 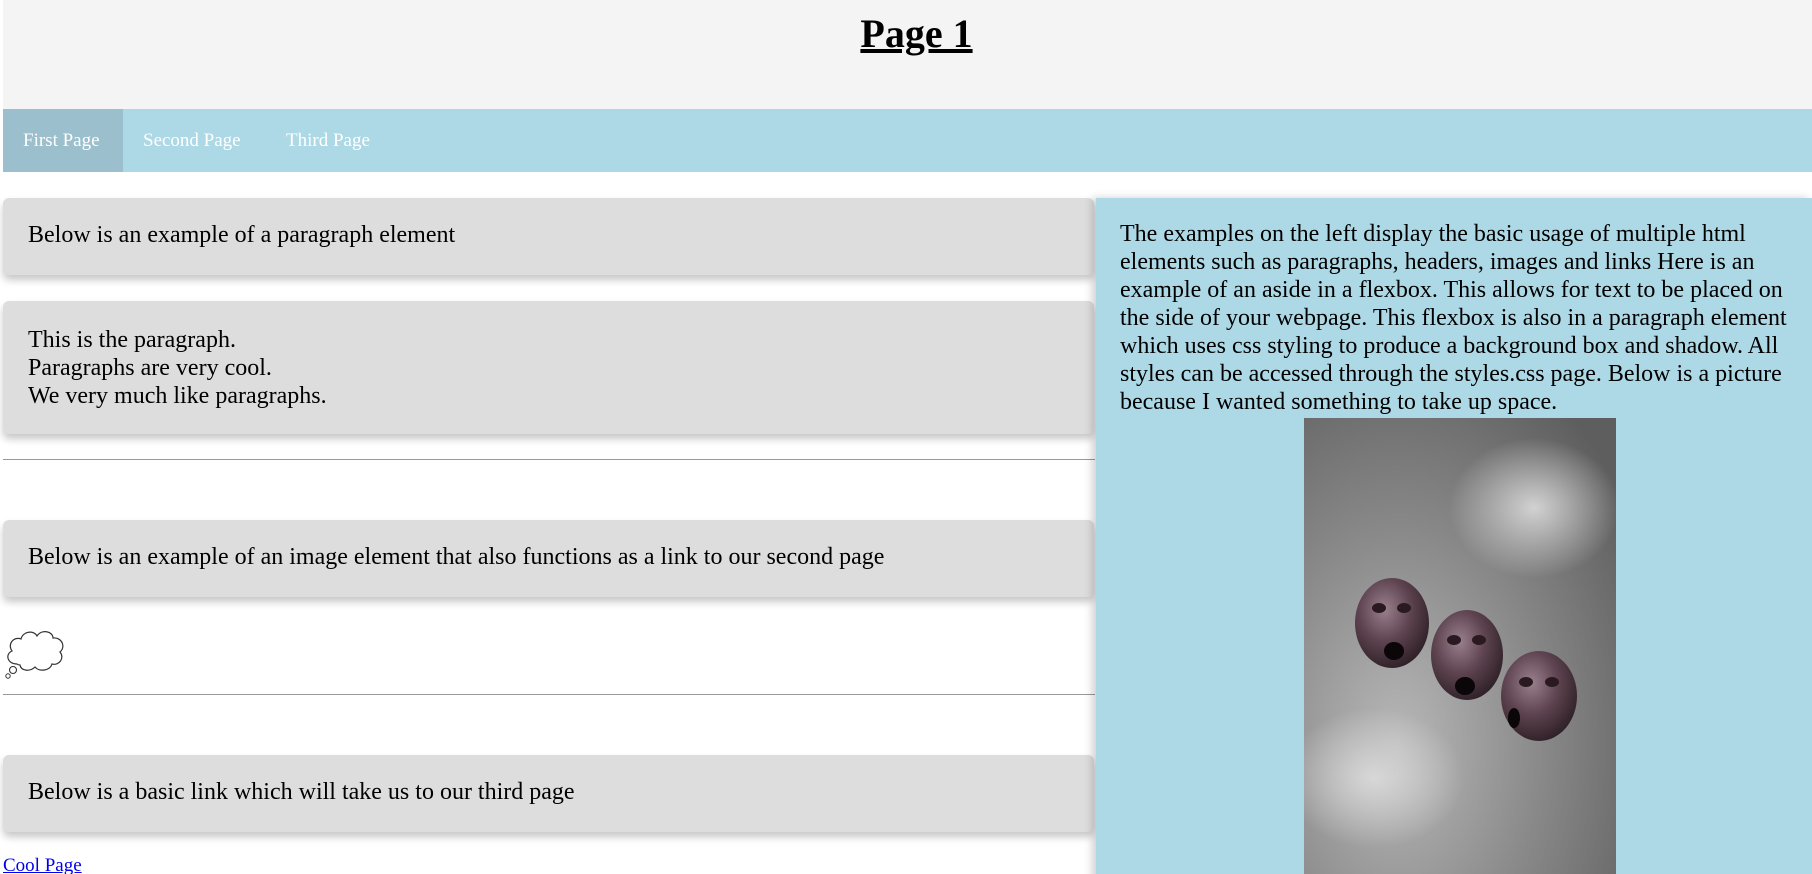 What do you see at coordinates (42, 864) in the screenshot?
I see `cool-page-link: Cool Page` at bounding box center [42, 864].